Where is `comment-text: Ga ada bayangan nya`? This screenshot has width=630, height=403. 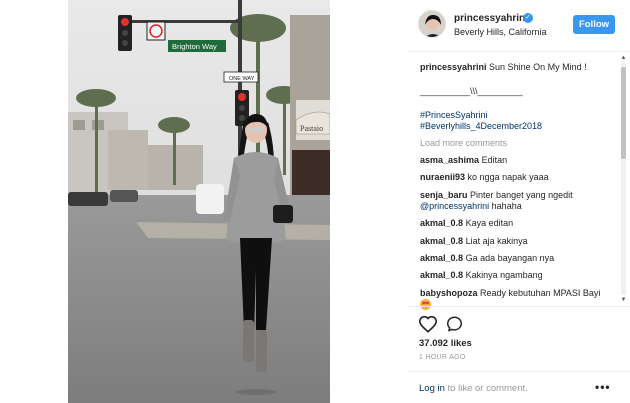
comment-text: Ga ada bayangan nya is located at coordinates (510, 257).